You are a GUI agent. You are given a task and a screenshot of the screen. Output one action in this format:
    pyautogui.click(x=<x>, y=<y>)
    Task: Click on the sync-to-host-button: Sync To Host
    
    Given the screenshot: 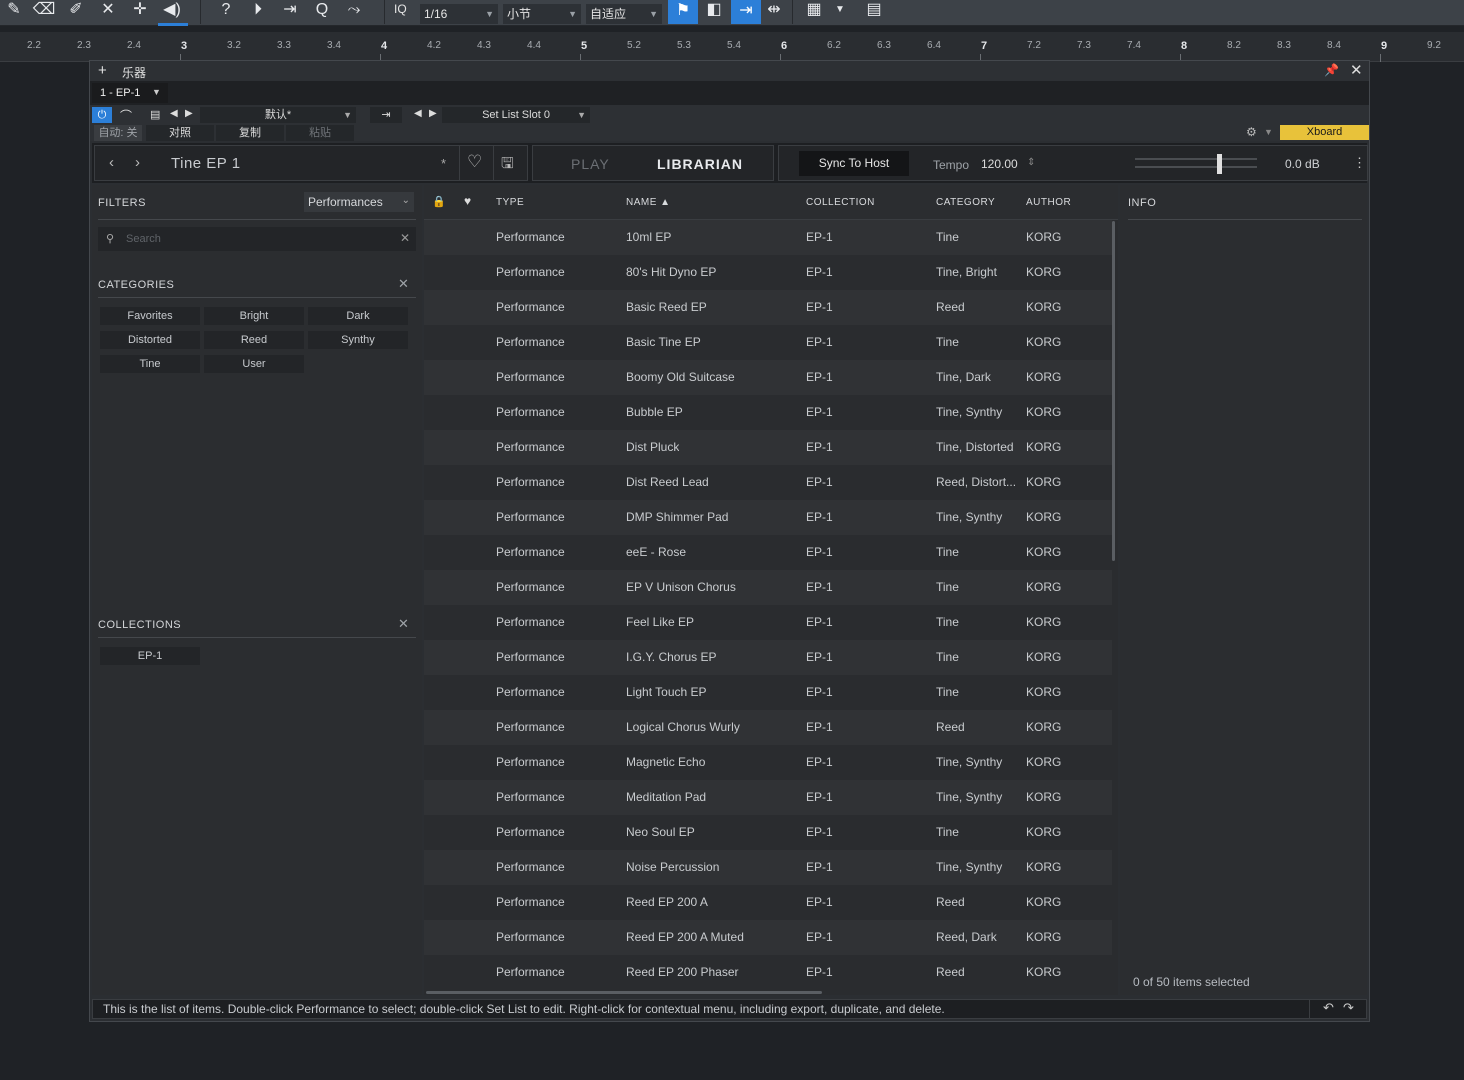 What is the action you would take?
    pyautogui.click(x=854, y=163)
    